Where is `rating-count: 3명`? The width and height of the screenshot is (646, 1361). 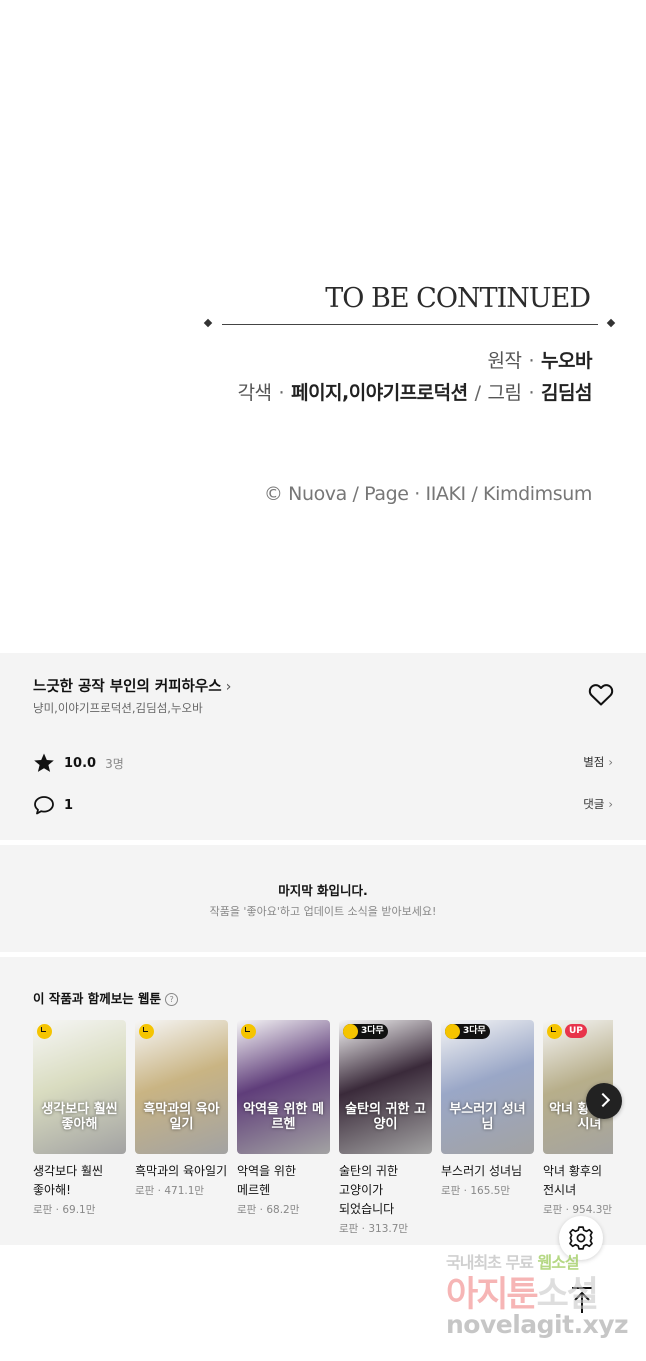 rating-count: 3명 is located at coordinates (114, 763).